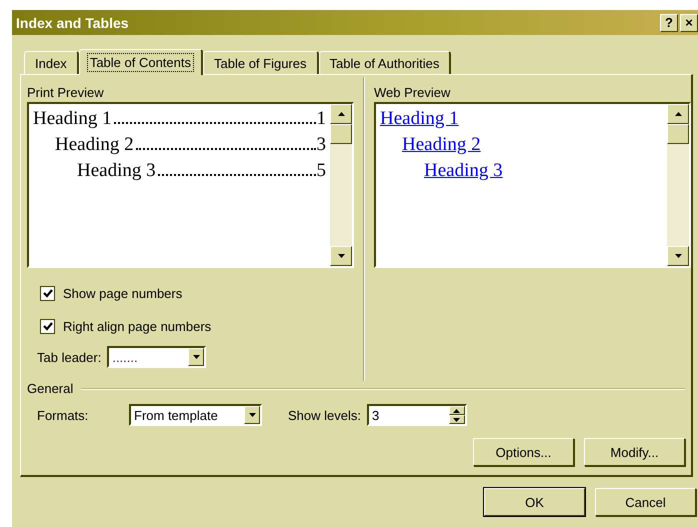 Image resolution: width=698 pixels, height=527 pixels. What do you see at coordinates (456, 420) in the screenshot?
I see `spin-down-icon` at bounding box center [456, 420].